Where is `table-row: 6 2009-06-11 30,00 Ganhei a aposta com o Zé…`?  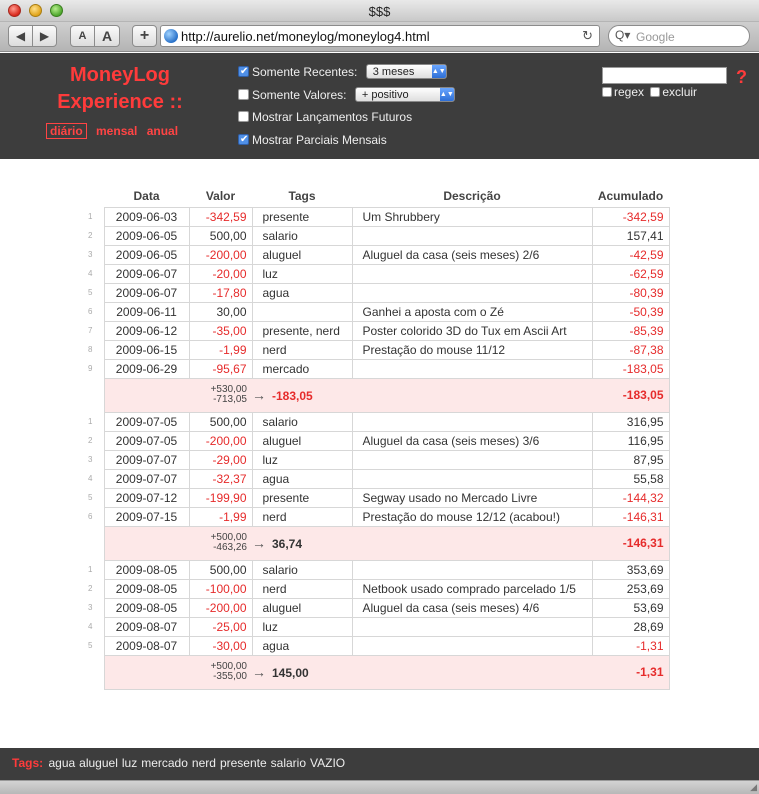 table-row: 6 2009-06-11 30,00 Ganhei a aposta com o Zé… is located at coordinates (377, 311).